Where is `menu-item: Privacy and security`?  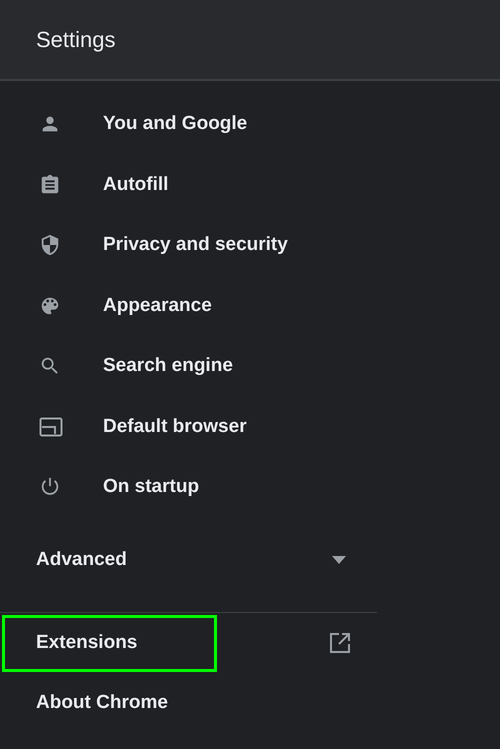
menu-item: Privacy and security is located at coordinates (250, 245).